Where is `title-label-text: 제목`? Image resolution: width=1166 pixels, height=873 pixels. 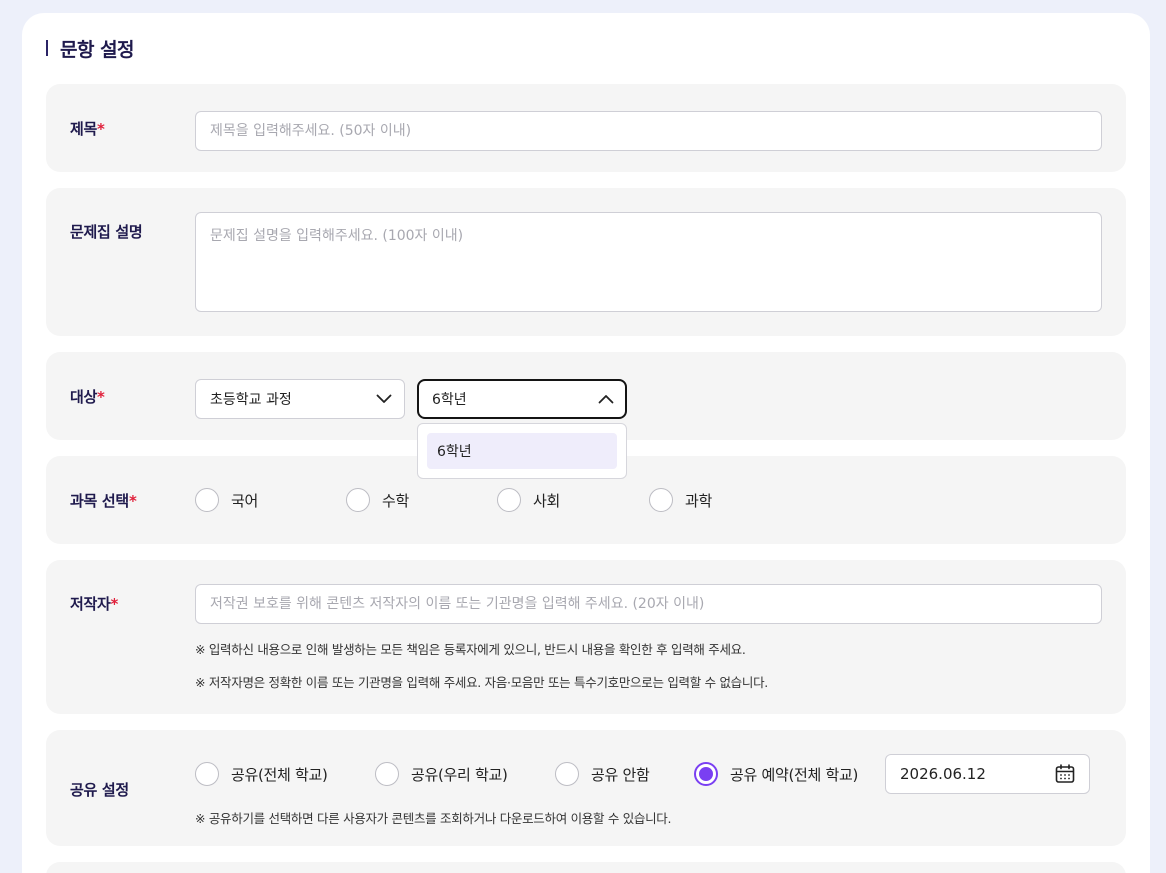
title-label-text: 제목 is located at coordinates (84, 129).